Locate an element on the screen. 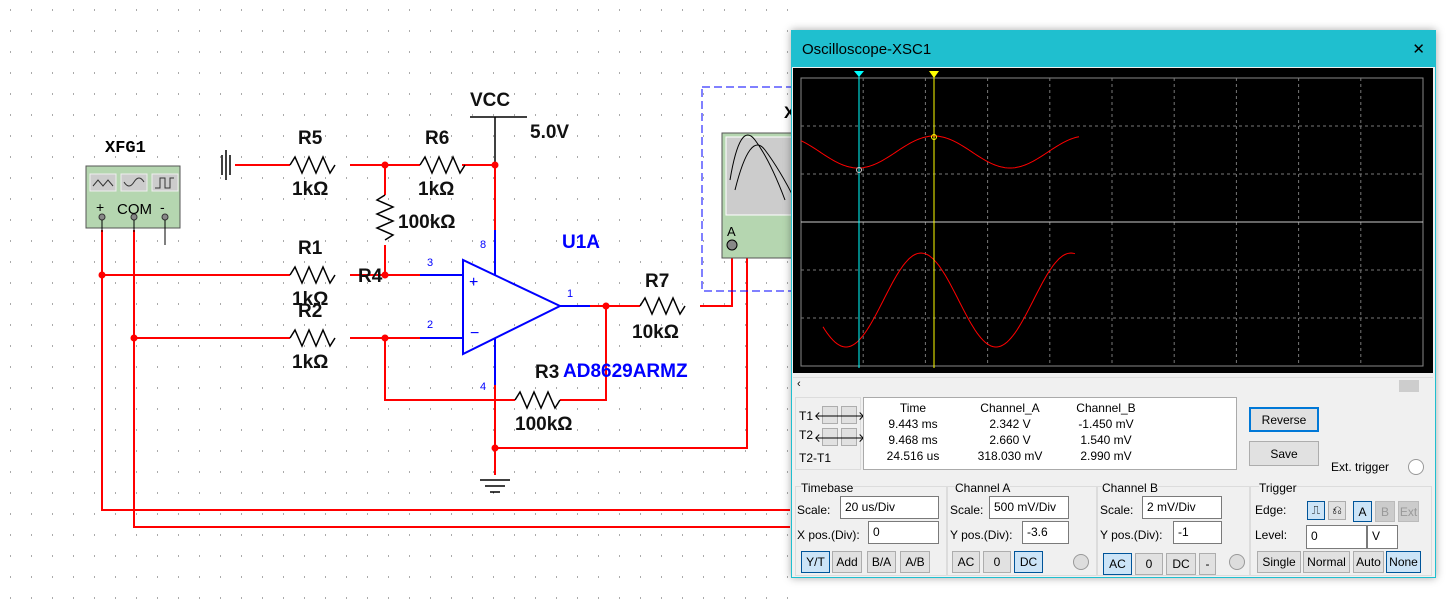 The image size is (1456, 609). mode-yt-button: Y/T is located at coordinates (815, 562).